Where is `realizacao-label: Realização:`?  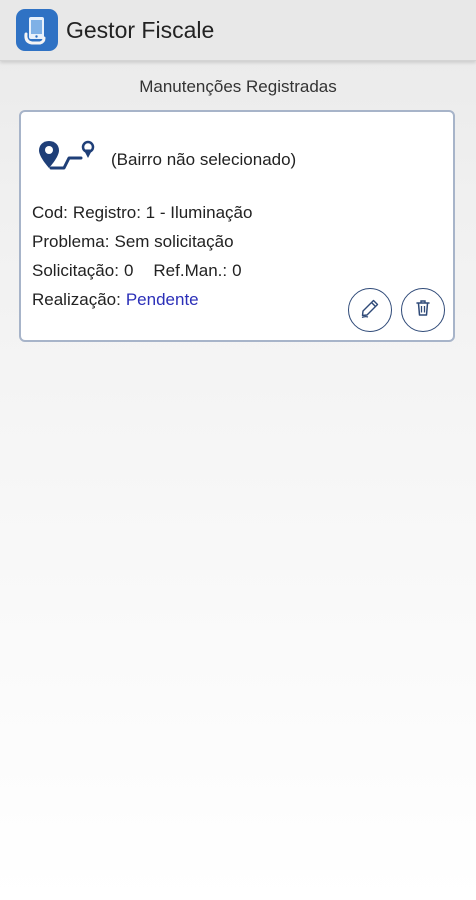 realizacao-label: Realização: is located at coordinates (76, 299).